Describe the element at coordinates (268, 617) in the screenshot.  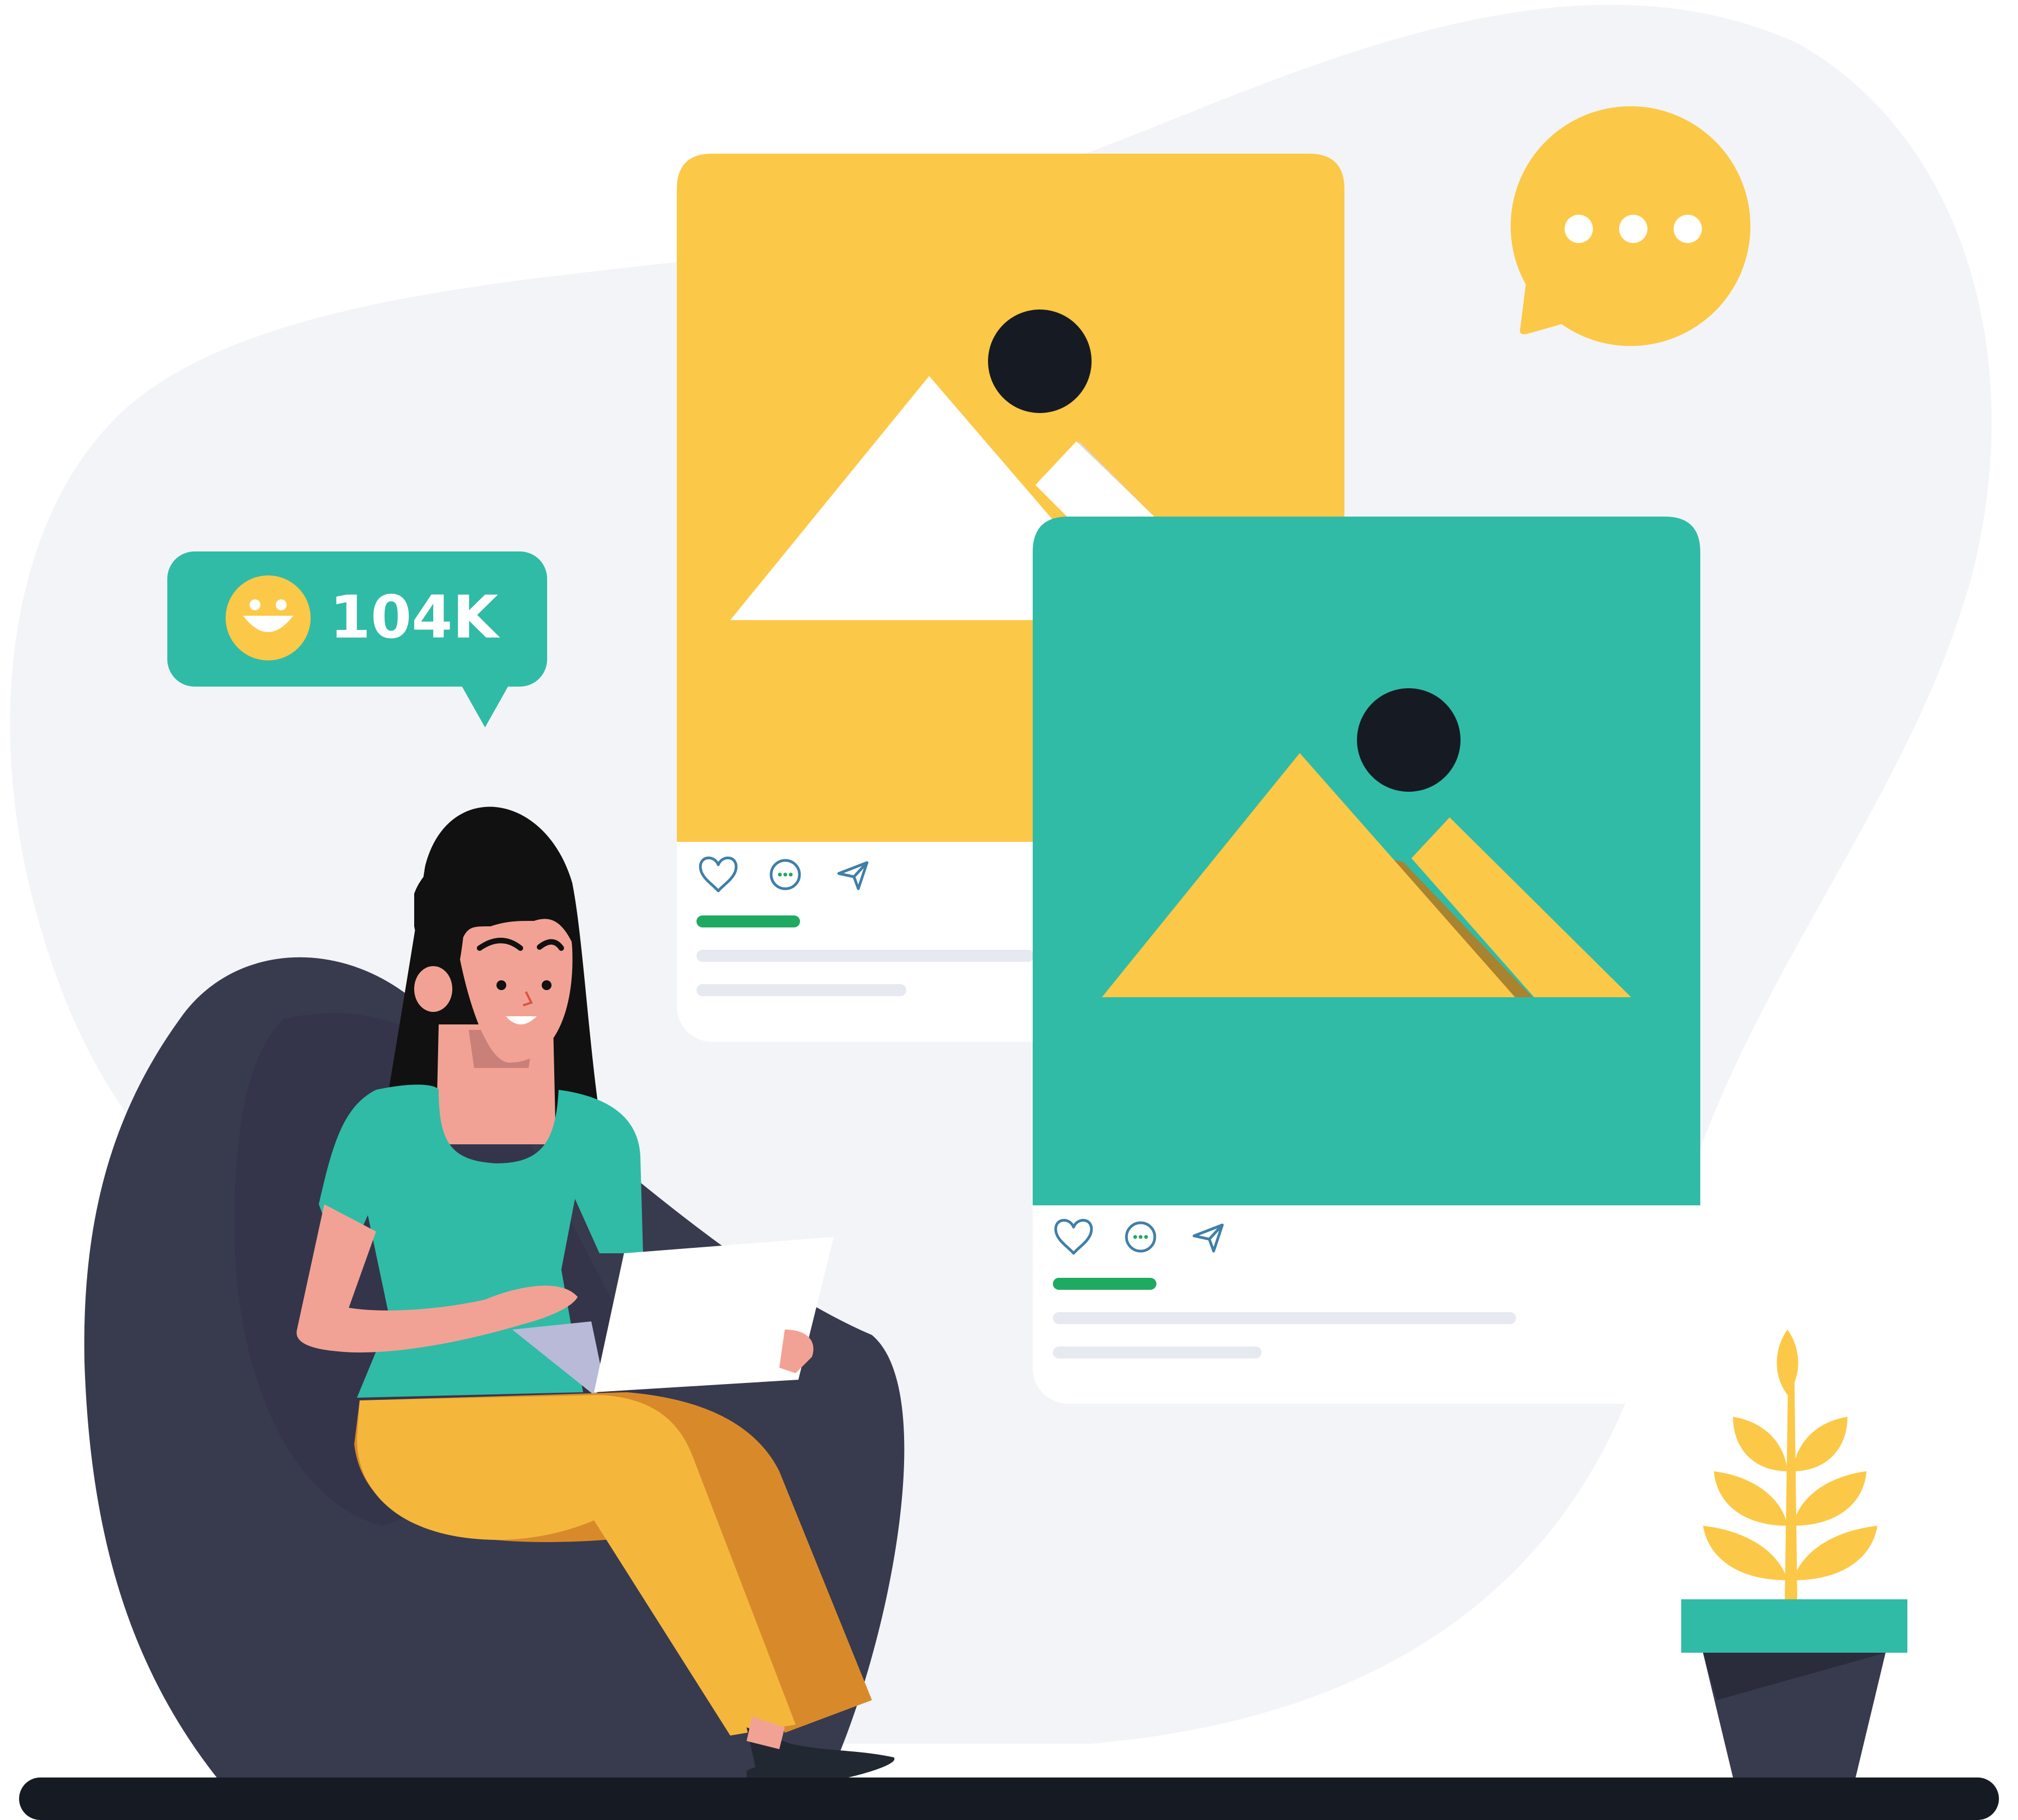
I see `smiley-icon` at that location.